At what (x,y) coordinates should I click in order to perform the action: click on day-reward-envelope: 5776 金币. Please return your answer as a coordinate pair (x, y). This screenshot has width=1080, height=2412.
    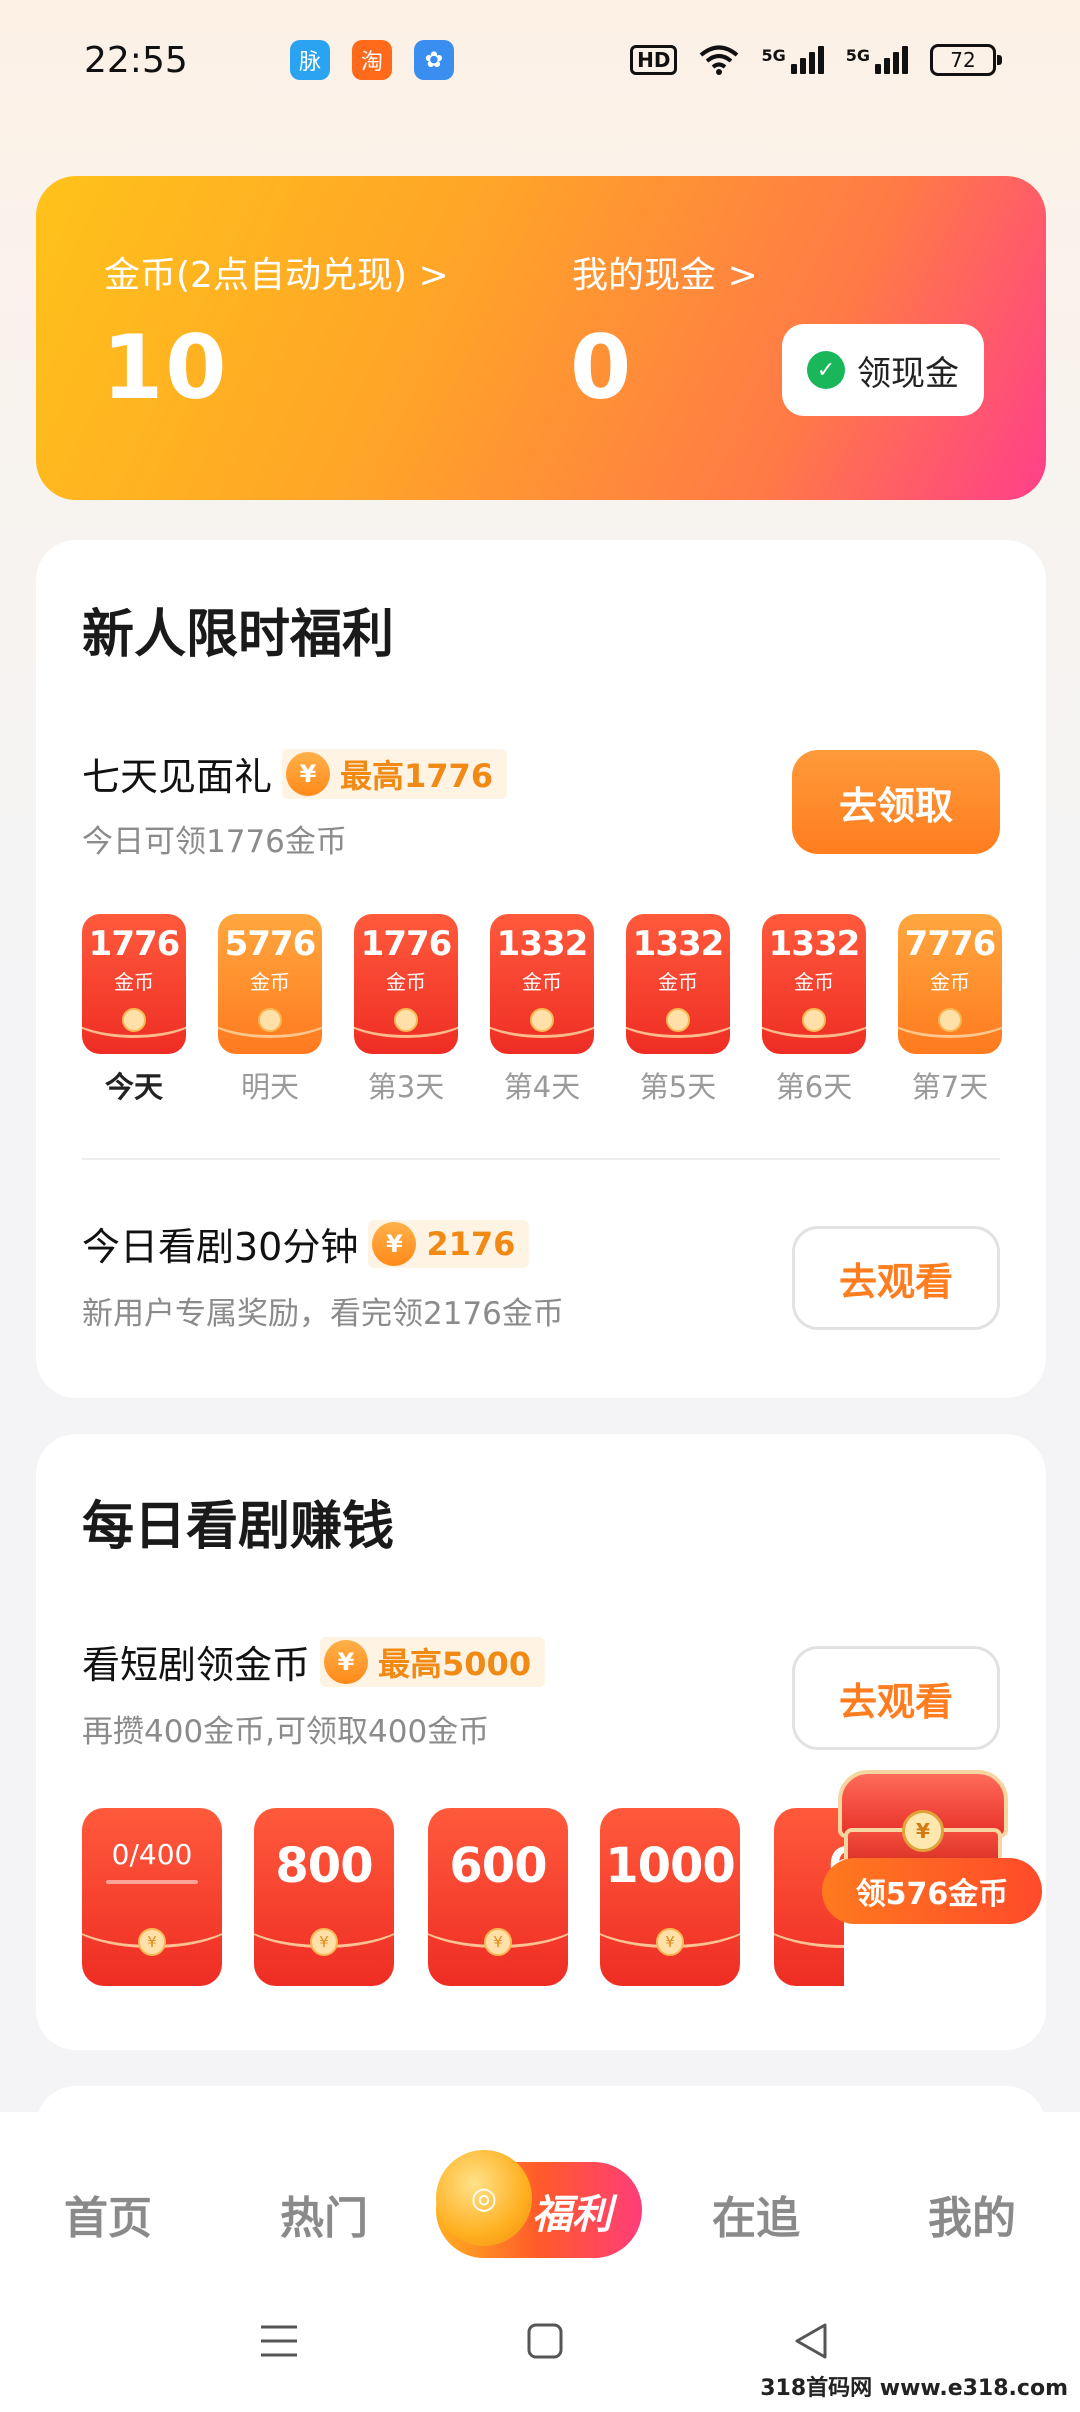
    Looking at the image, I should click on (270, 984).